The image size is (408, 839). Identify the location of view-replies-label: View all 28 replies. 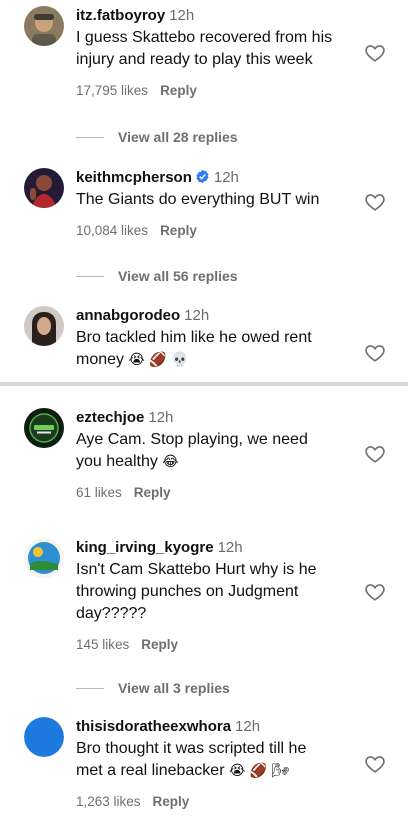
(178, 137).